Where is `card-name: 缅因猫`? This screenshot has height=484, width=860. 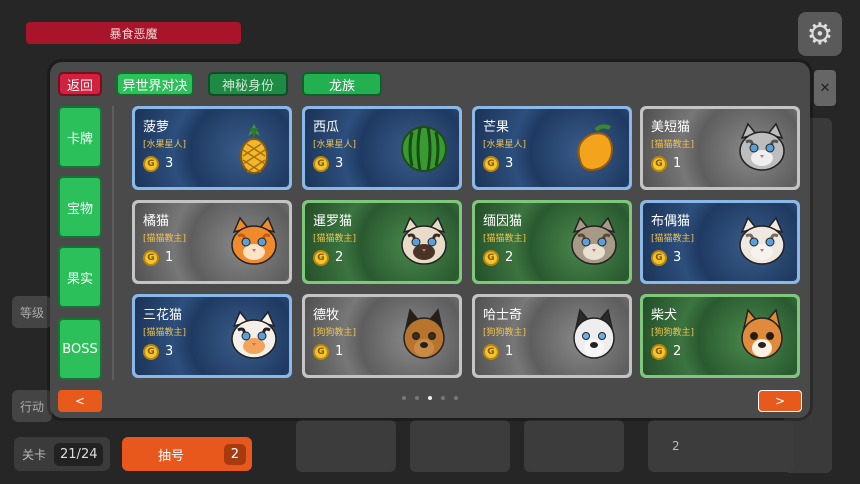 card-name: 缅因猫 is located at coordinates (503, 221).